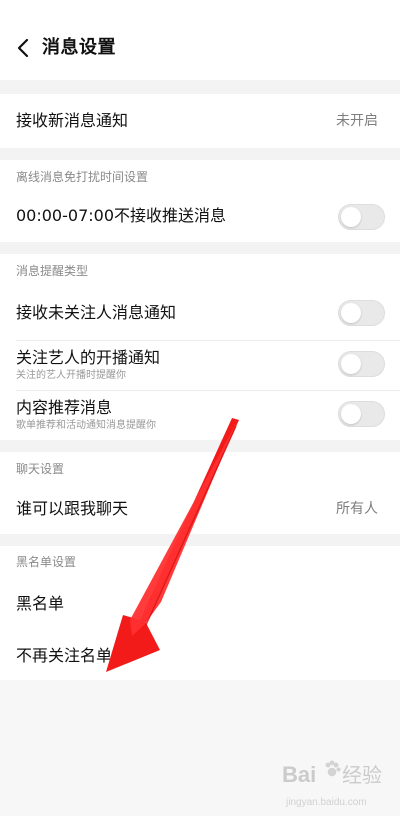 This screenshot has height=816, width=400. Describe the element at coordinates (88, 357) in the screenshot. I see `artist-live-label: 关注艺人的开播通知` at that location.